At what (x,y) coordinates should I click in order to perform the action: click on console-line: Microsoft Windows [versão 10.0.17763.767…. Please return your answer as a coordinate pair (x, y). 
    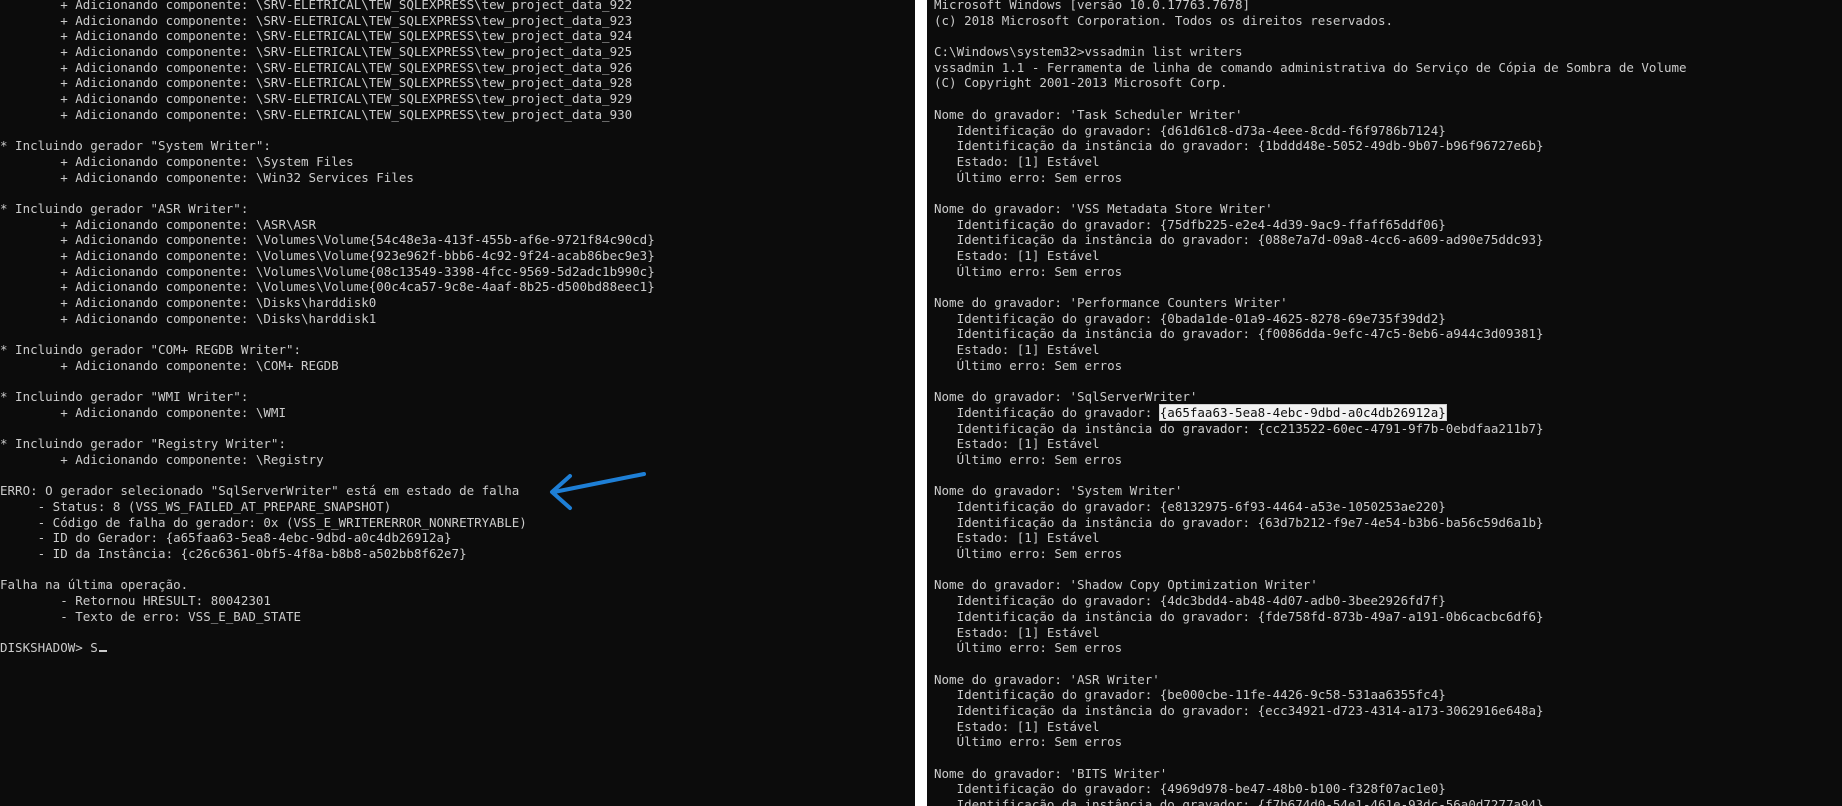
    Looking at the image, I should click on (1092, 6).